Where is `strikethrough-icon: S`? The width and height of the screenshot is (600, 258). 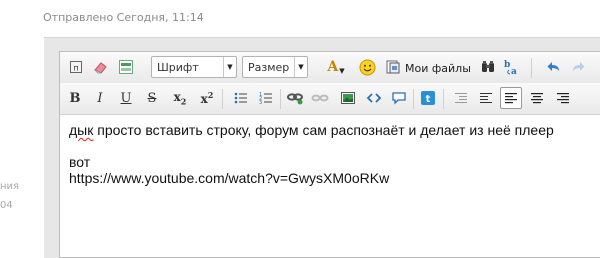 strikethrough-icon: S is located at coordinates (152, 98).